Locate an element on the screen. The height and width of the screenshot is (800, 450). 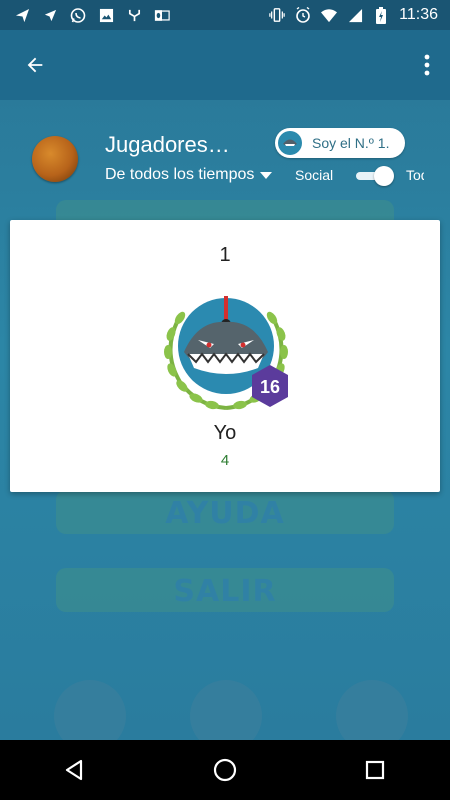
overflow-menu-button is located at coordinates (427, 65).